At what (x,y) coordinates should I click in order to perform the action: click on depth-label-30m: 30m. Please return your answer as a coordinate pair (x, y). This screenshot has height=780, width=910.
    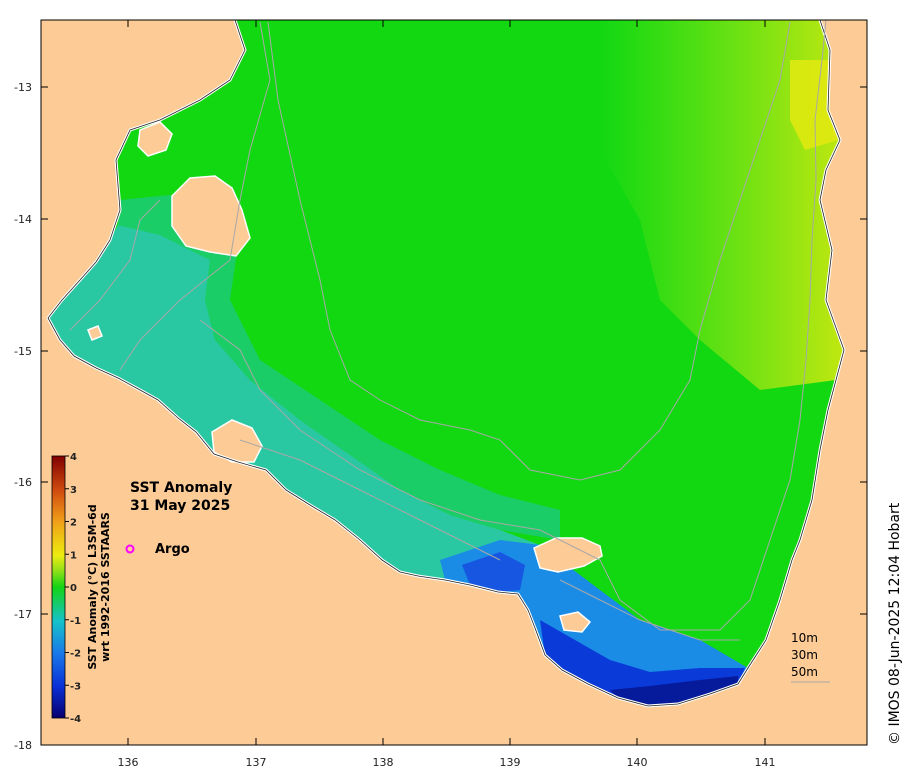
    Looking at the image, I should click on (804, 655).